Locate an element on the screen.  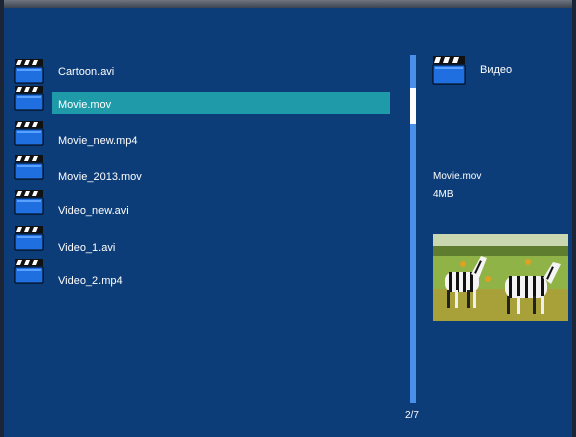
file-name: Video_1.avi is located at coordinates (87, 248).